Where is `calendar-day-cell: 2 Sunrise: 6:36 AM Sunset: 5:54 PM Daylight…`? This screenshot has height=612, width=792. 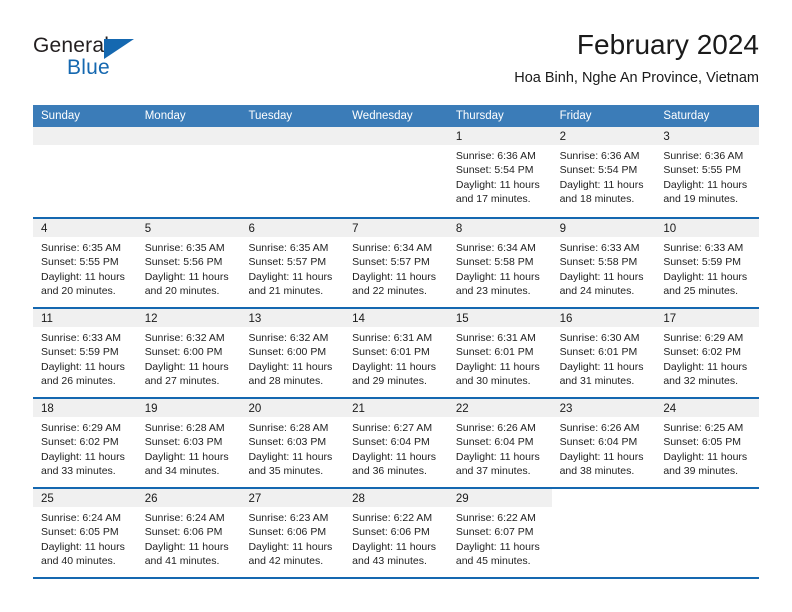
calendar-day-cell: 2 Sunrise: 6:36 AM Sunset: 5:54 PM Daylight… is located at coordinates (603, 172).